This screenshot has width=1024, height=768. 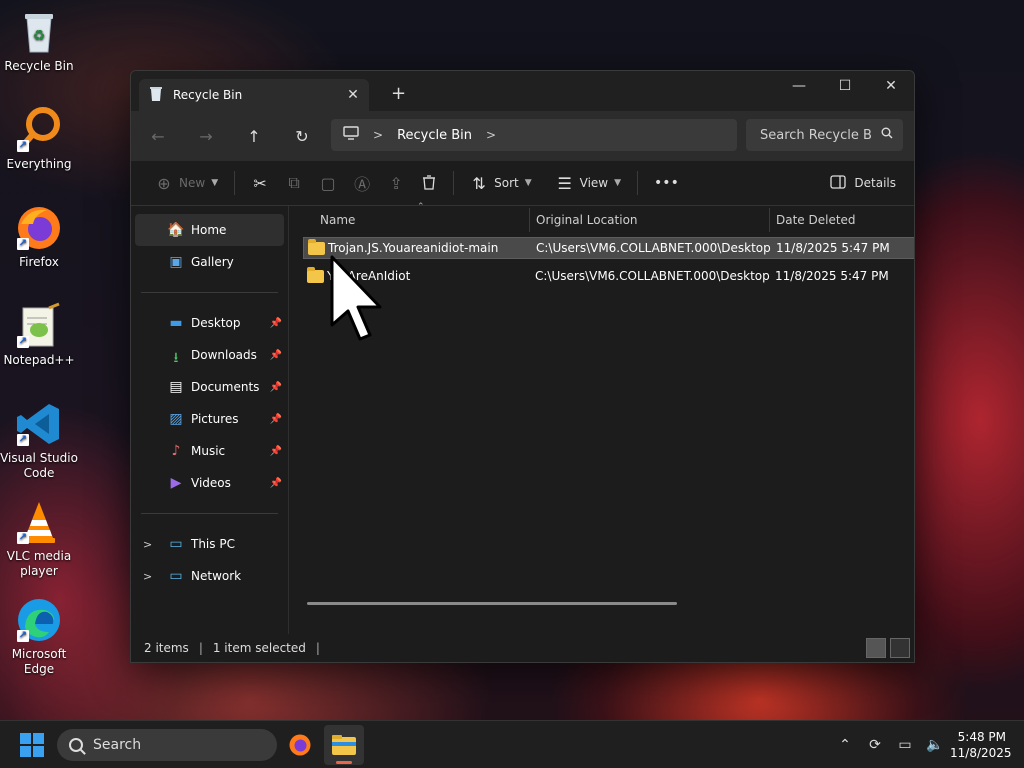 I want to click on details-view-button, so click(x=876, y=648).